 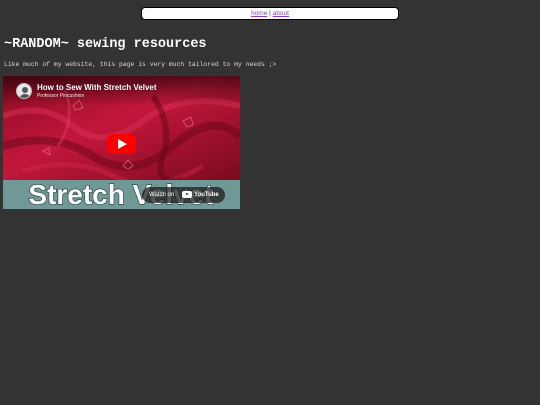 I want to click on watch-on-youtube-button: Watch on YouTube, so click(x=183, y=195).